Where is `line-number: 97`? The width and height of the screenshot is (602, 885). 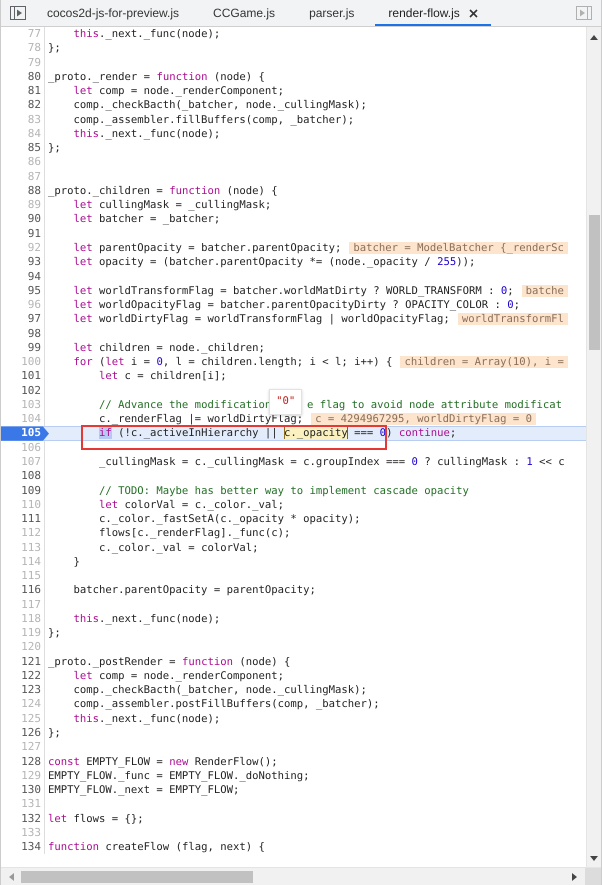
line-number: 97 is located at coordinates (23, 319).